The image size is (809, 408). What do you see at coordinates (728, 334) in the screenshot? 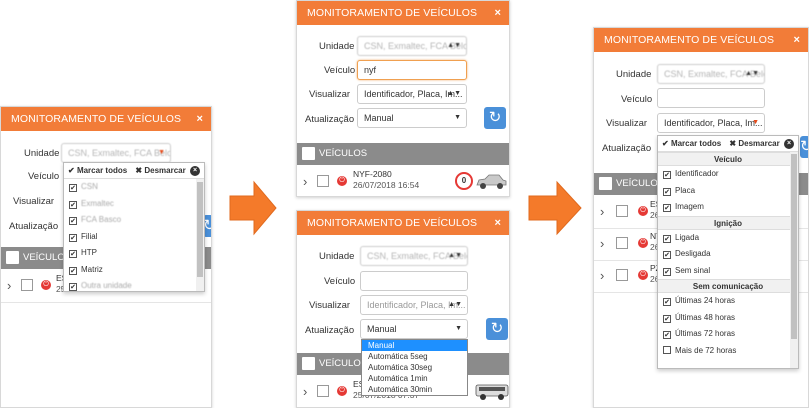
I see `dropdown-option: ✔ Últimas 72 horas` at bounding box center [728, 334].